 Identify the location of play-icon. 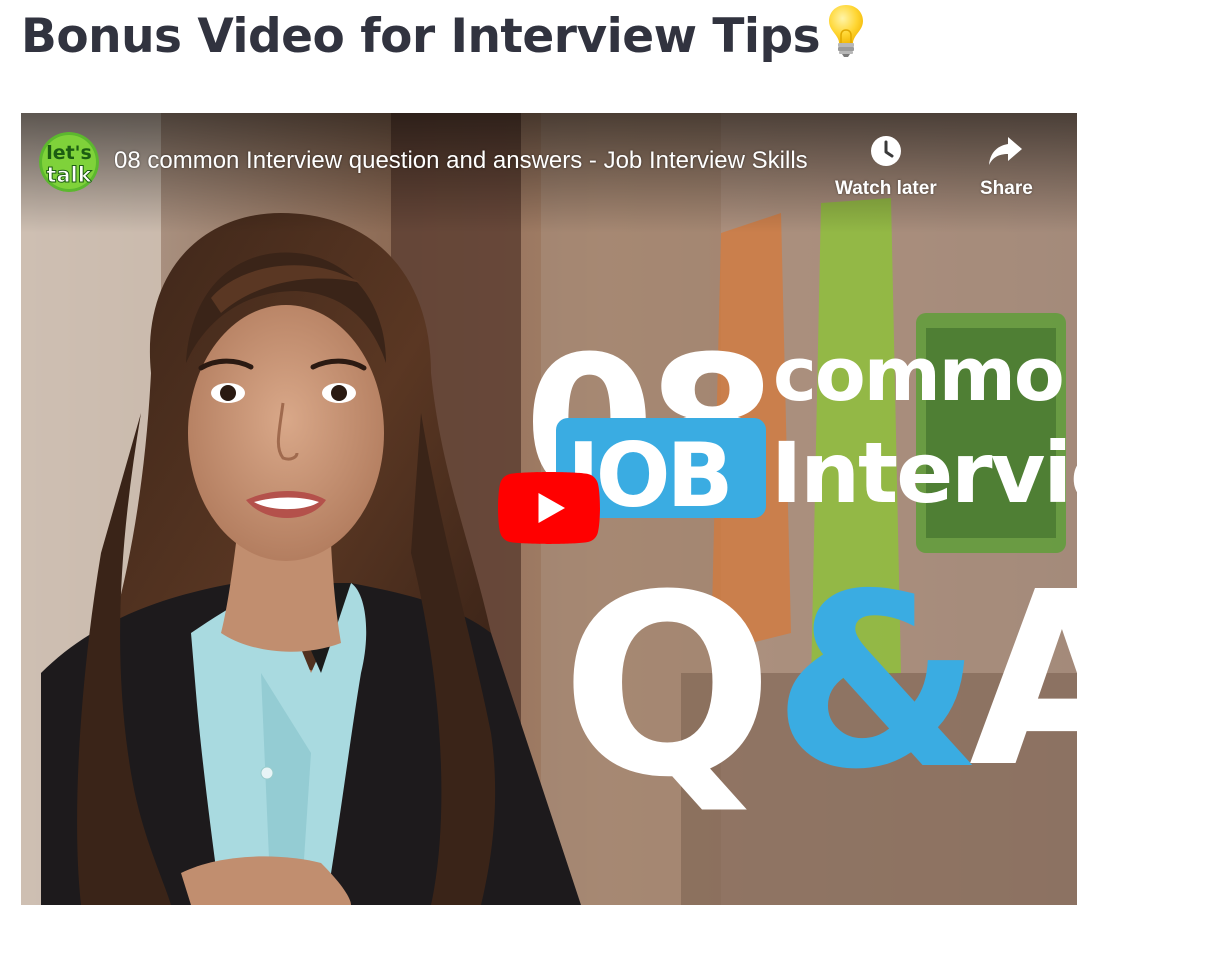
(549, 508).